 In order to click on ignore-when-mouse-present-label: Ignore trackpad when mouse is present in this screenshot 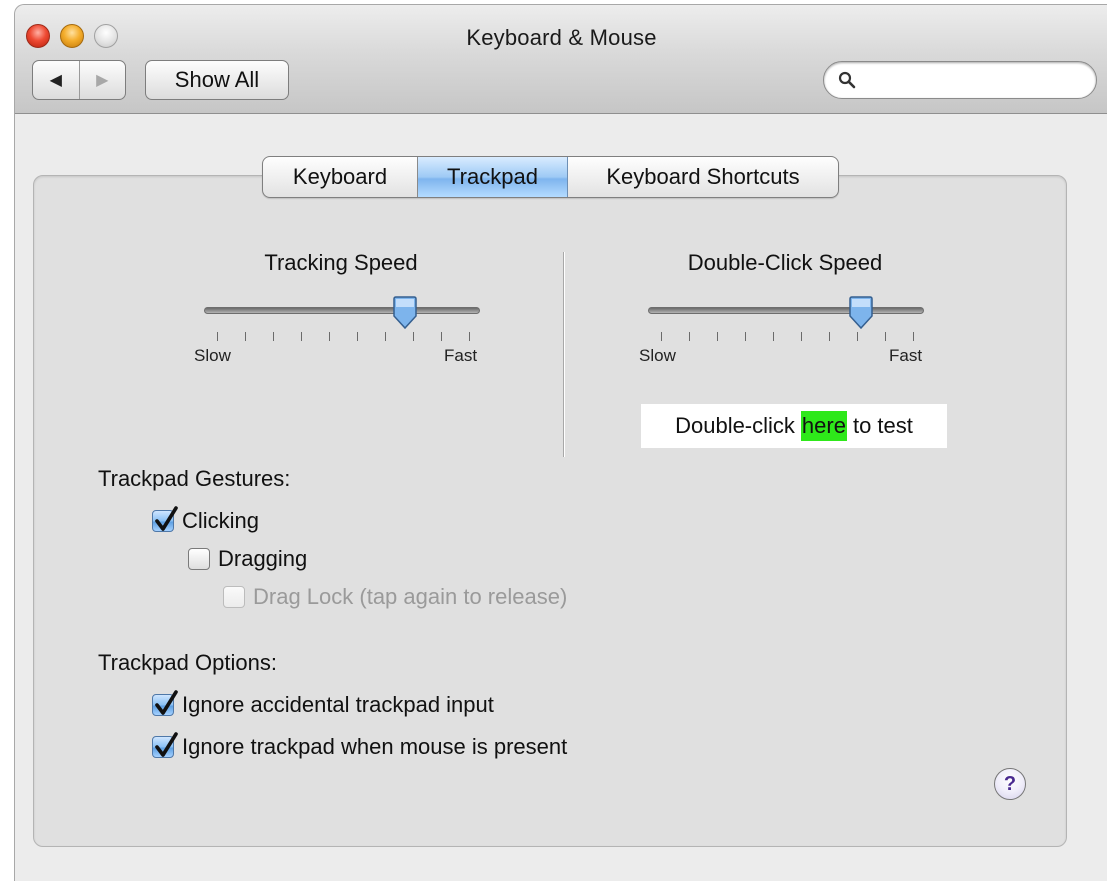, I will do `click(375, 746)`.